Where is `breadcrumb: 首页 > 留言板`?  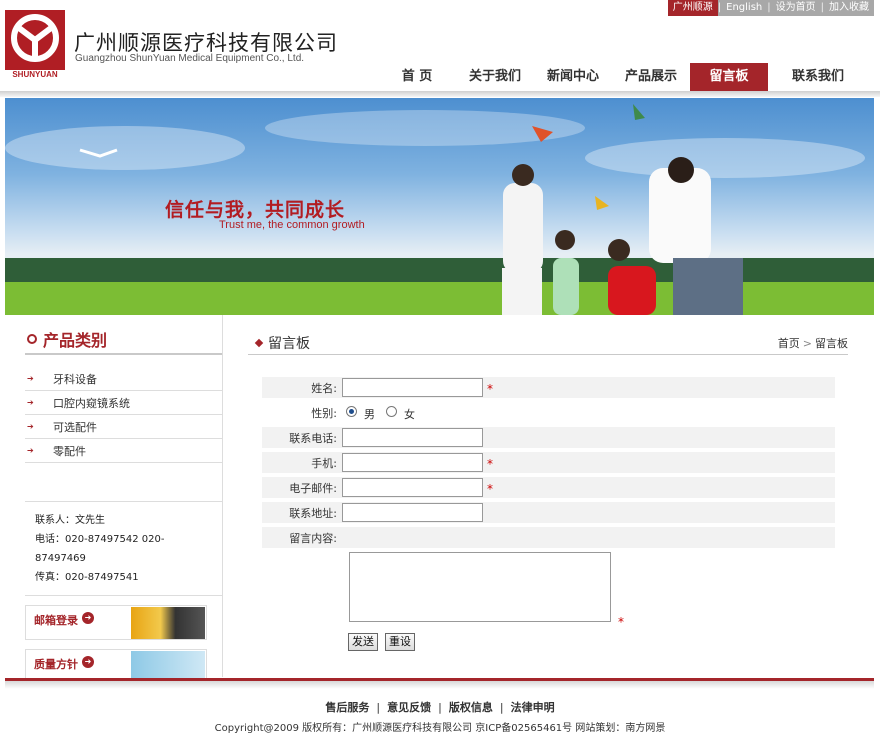
breadcrumb: 首页 > 留言板 is located at coordinates (813, 343).